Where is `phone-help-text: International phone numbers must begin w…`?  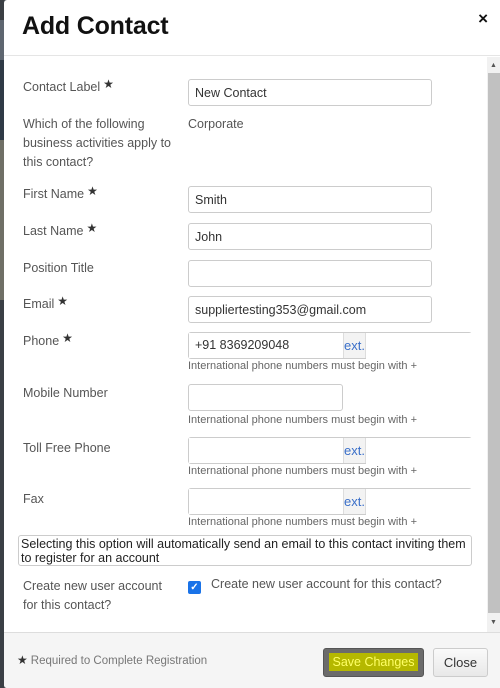
phone-help-text: International phone numbers must begin w… is located at coordinates (303, 366).